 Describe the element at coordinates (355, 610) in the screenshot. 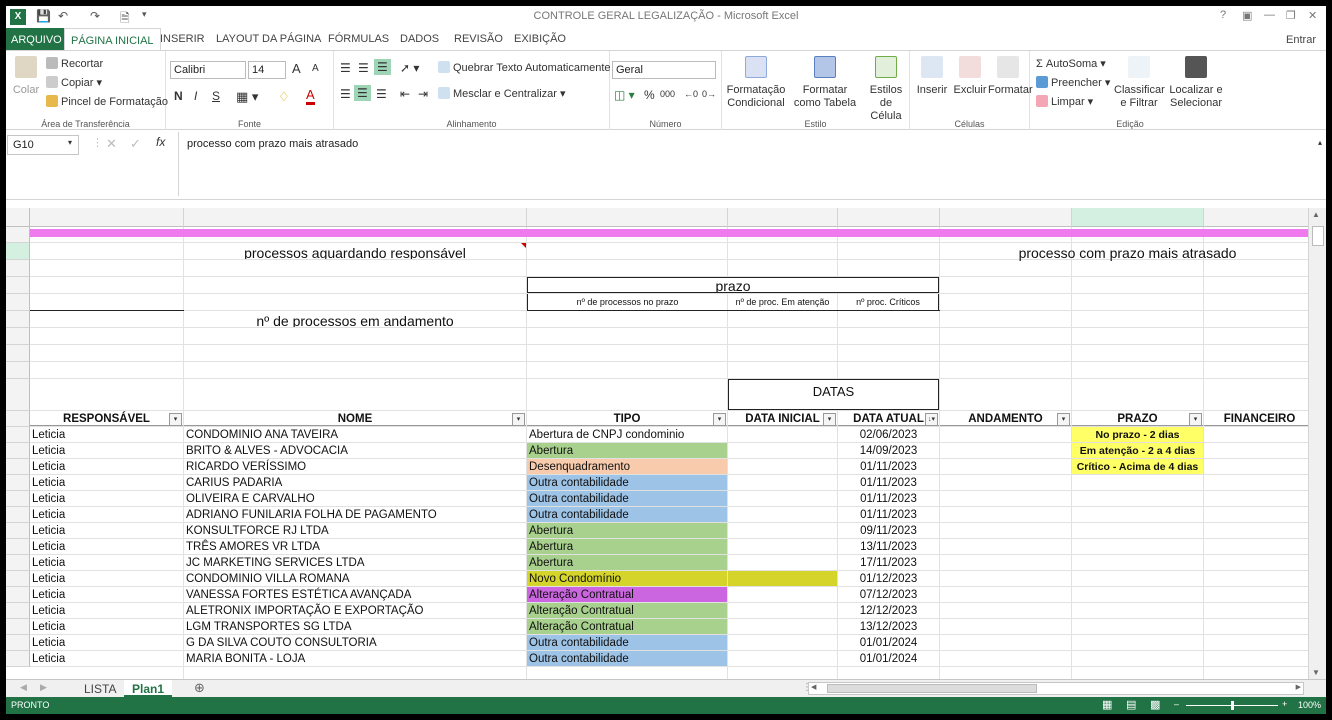

I see `cell-nome: ALETRONIX IMPORTAÇÃO E EXPORTAÇÃO` at that location.